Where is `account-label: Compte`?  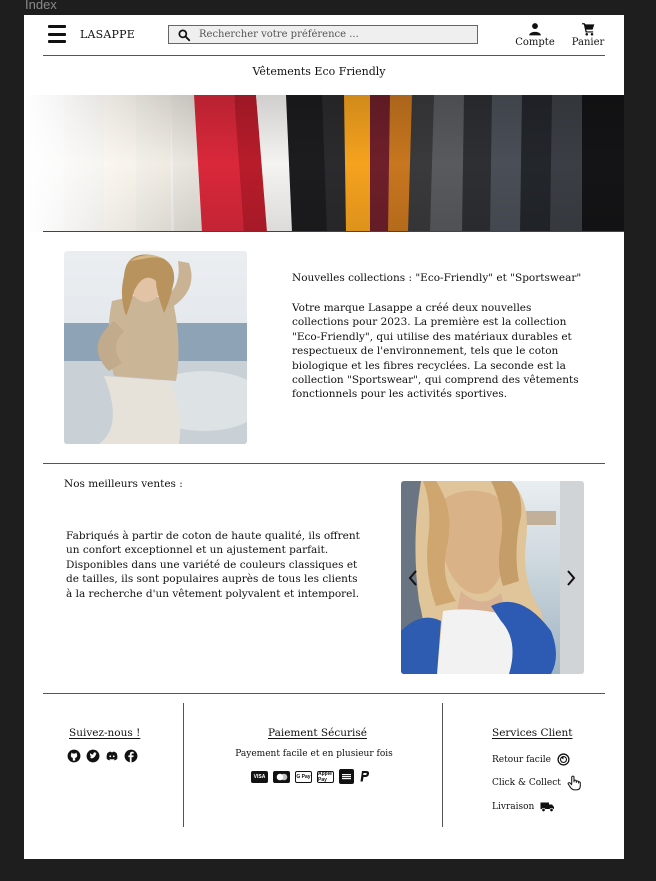
account-label: Compte is located at coordinates (535, 42).